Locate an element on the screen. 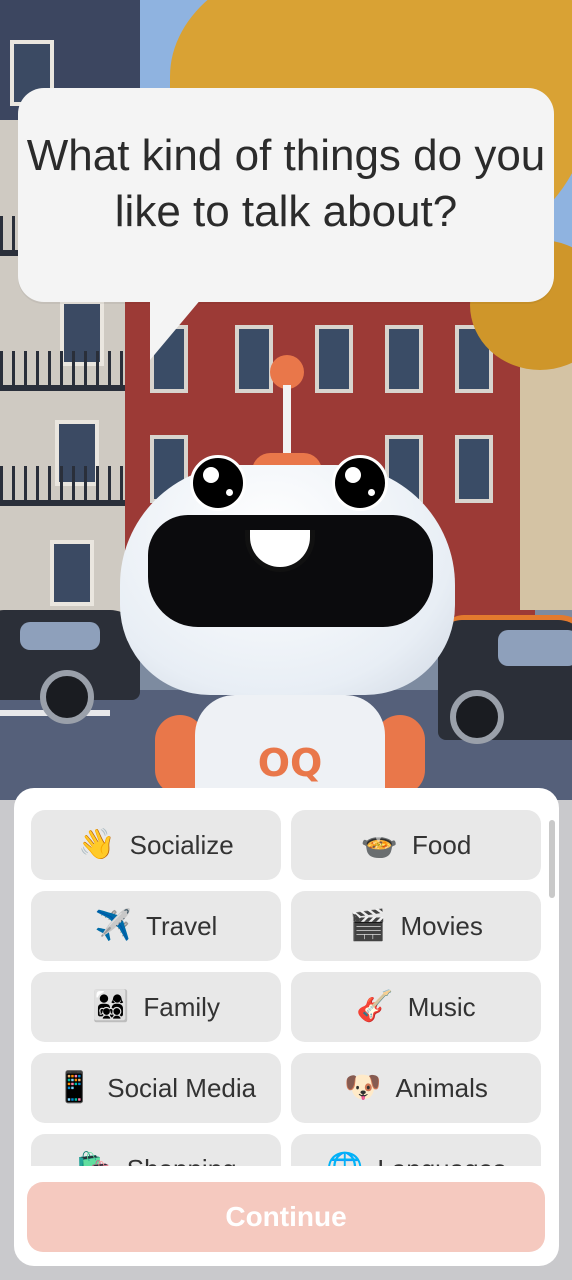 The width and height of the screenshot is (572, 1280). scrollbar is located at coordinates (552, 859).